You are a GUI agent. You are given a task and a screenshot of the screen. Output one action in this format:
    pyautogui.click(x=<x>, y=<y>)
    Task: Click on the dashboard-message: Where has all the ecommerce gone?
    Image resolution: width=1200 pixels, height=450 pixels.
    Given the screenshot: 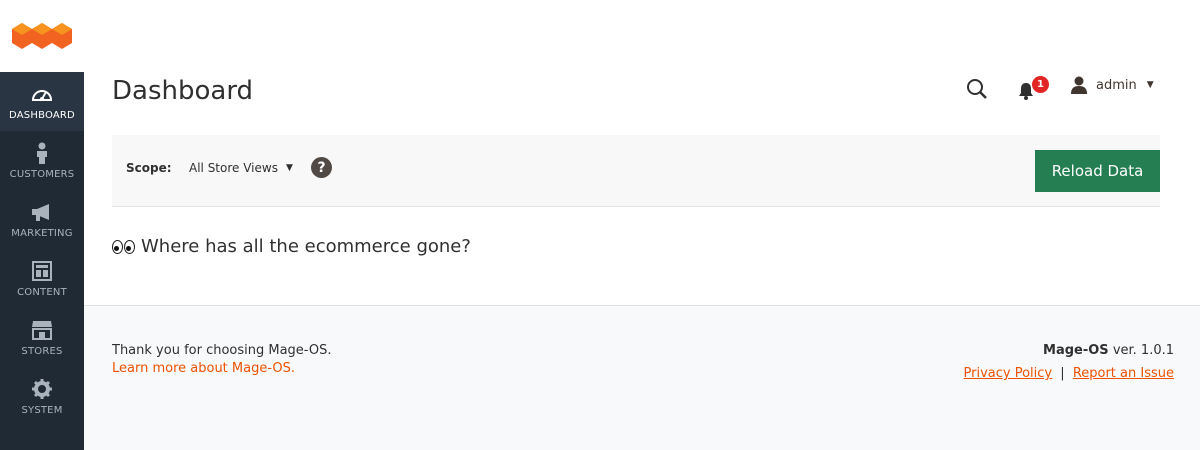 What is the action you would take?
    pyautogui.click(x=291, y=246)
    